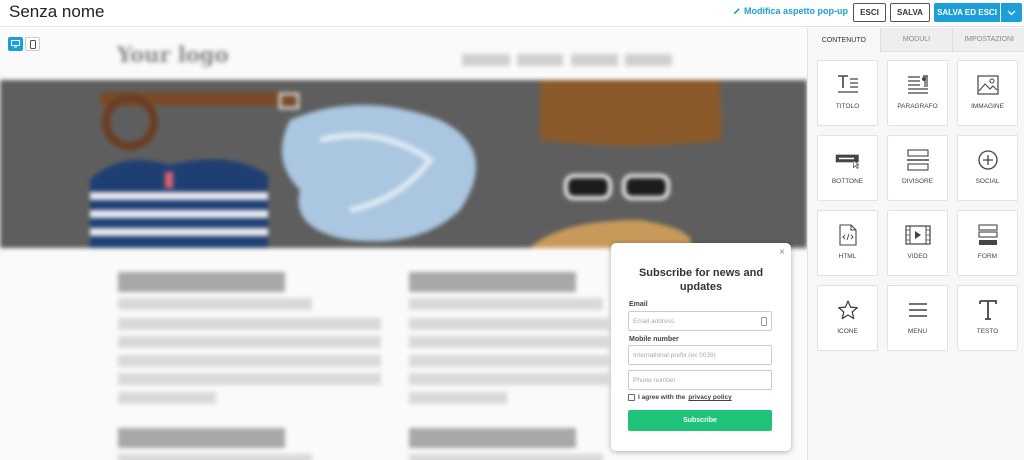 The height and width of the screenshot is (460, 1024). What do you see at coordinates (700, 321) in the screenshot?
I see `email-field: Email address` at bounding box center [700, 321].